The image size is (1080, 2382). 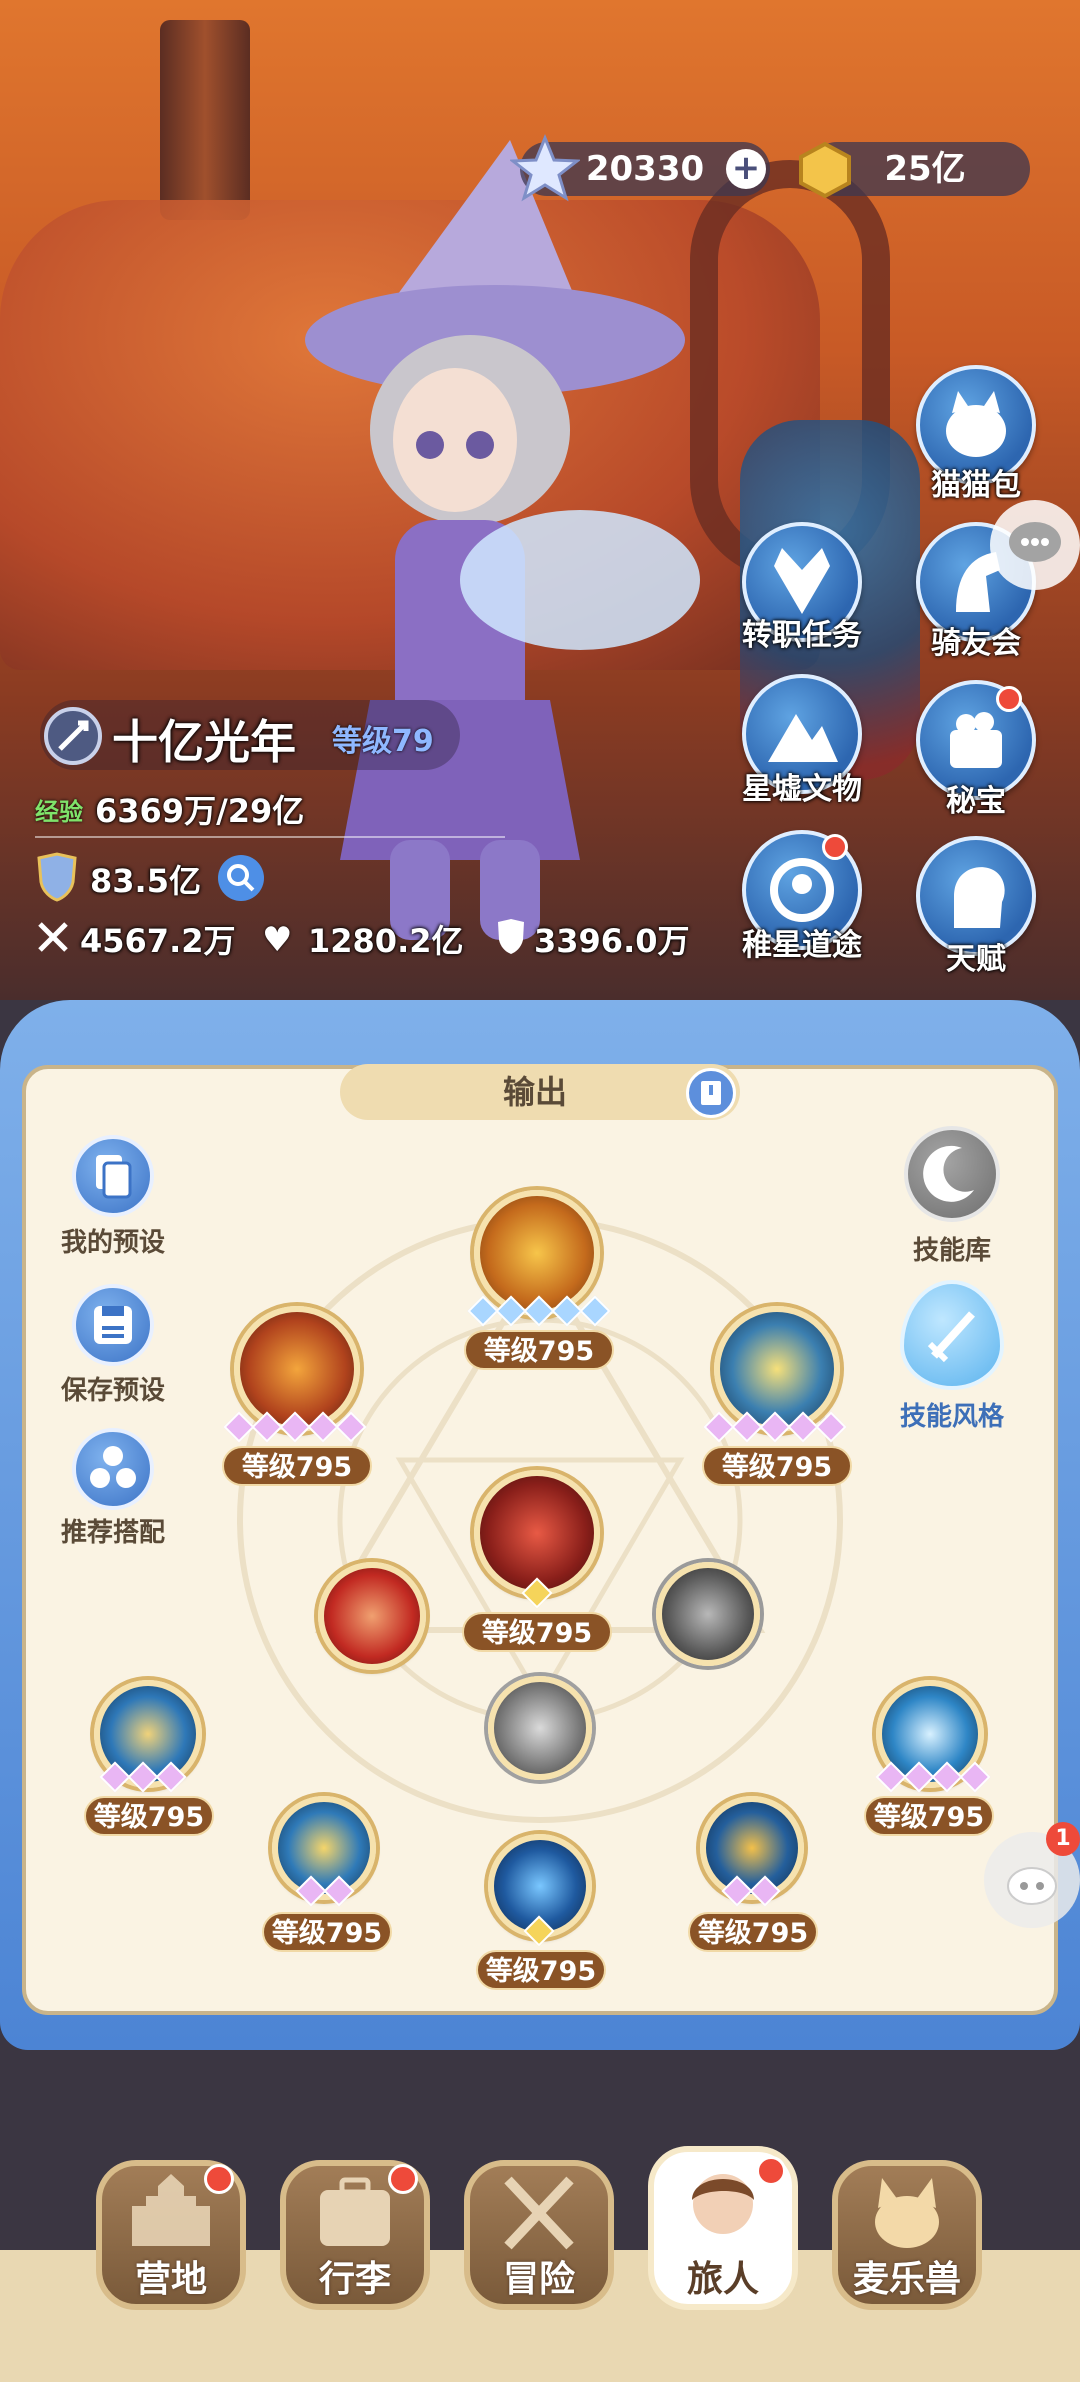 I want to click on skill-library-label: 技能库, so click(x=951, y=1251).